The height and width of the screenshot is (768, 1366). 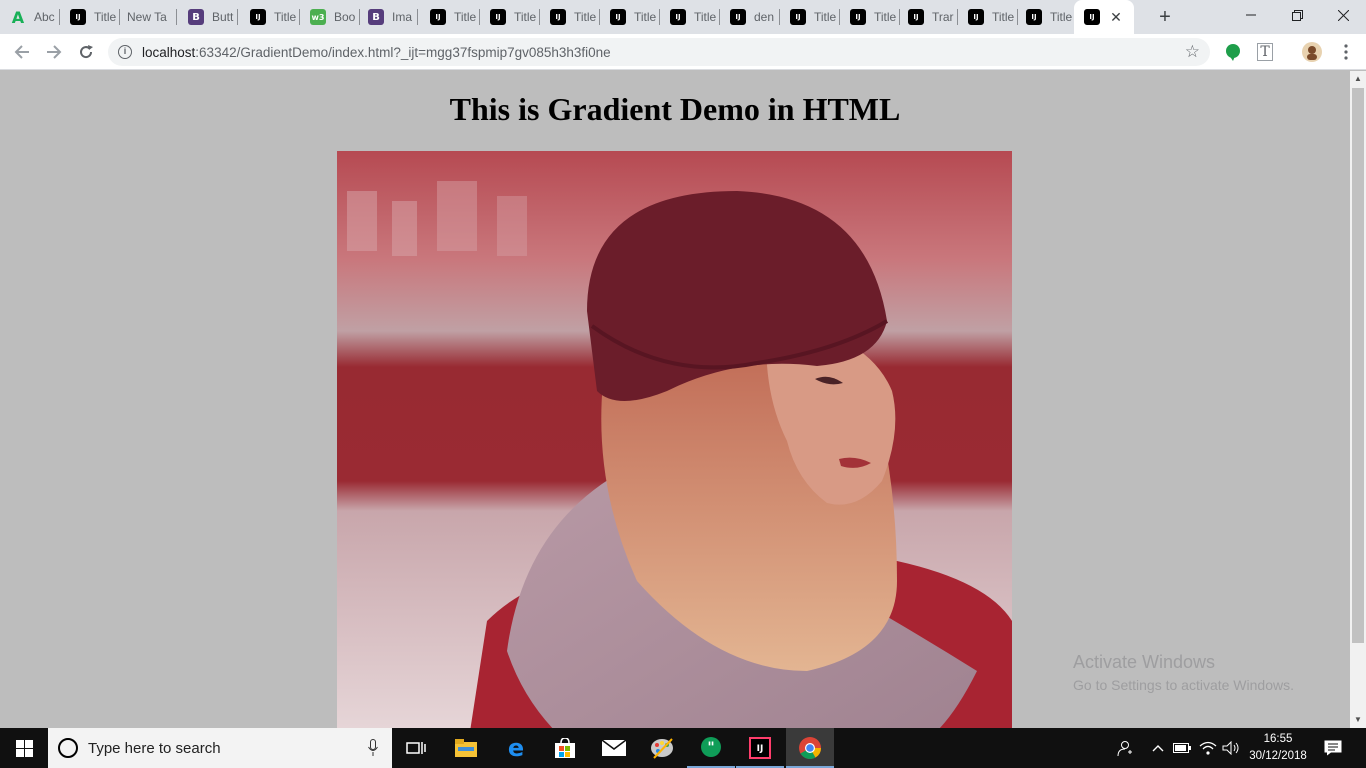 I want to click on close-icon, so click(x=1343, y=15).